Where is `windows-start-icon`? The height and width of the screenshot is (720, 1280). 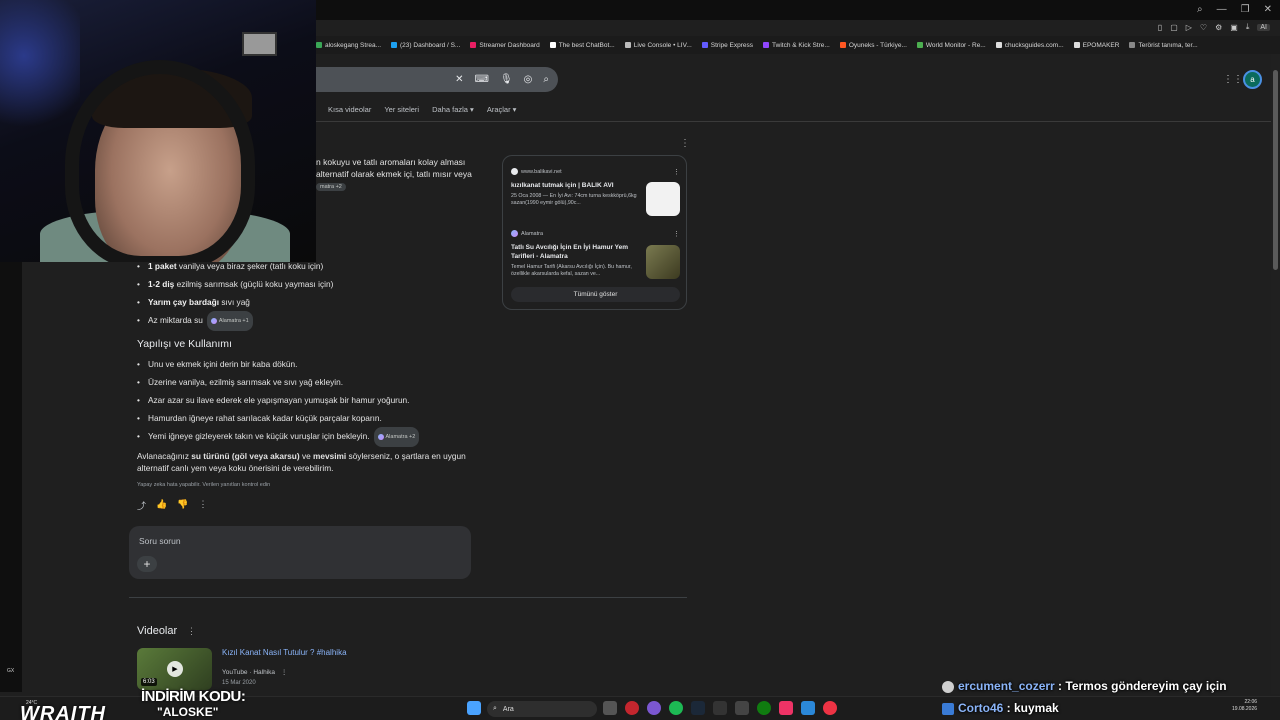
windows-start-icon is located at coordinates (474, 708).